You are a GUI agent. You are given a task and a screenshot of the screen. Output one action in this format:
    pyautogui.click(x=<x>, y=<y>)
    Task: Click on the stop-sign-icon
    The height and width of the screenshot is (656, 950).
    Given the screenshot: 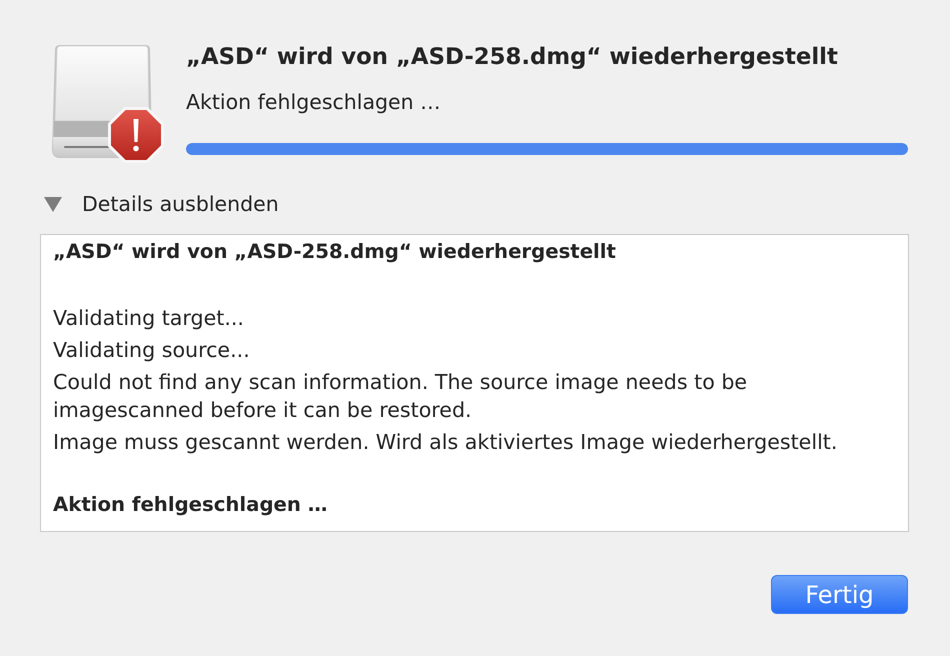 What is the action you would take?
    pyautogui.click(x=136, y=135)
    